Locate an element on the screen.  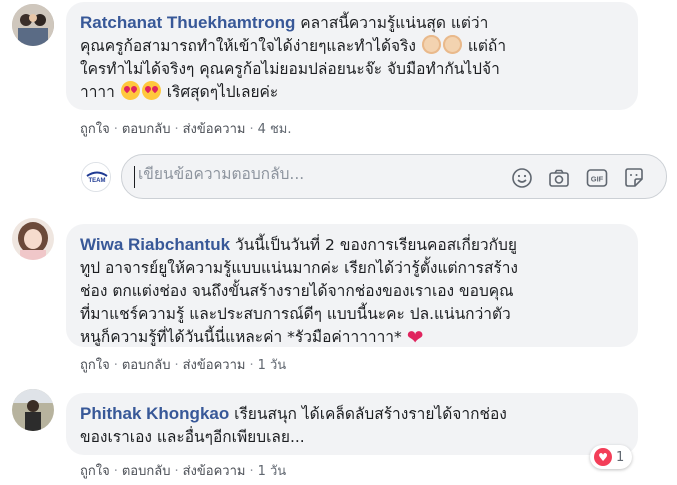
reply-box: GIF is located at coordinates (394, 176).